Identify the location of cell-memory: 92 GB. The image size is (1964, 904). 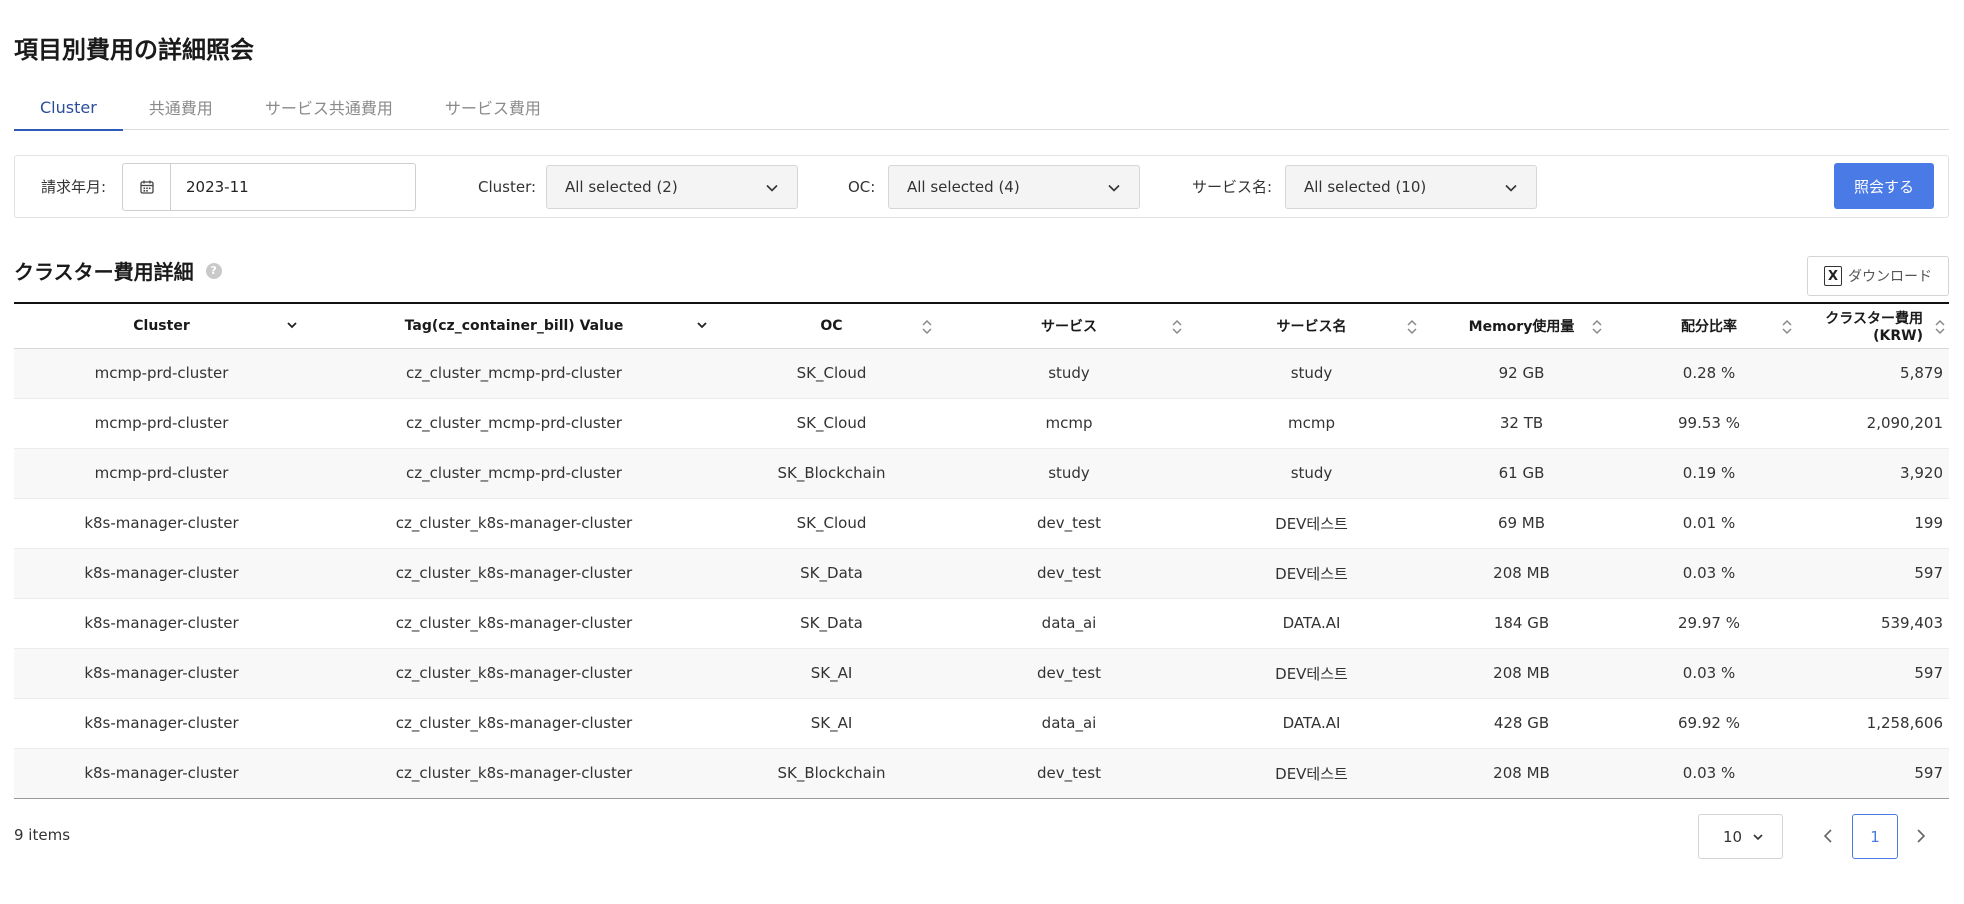
(1521, 373).